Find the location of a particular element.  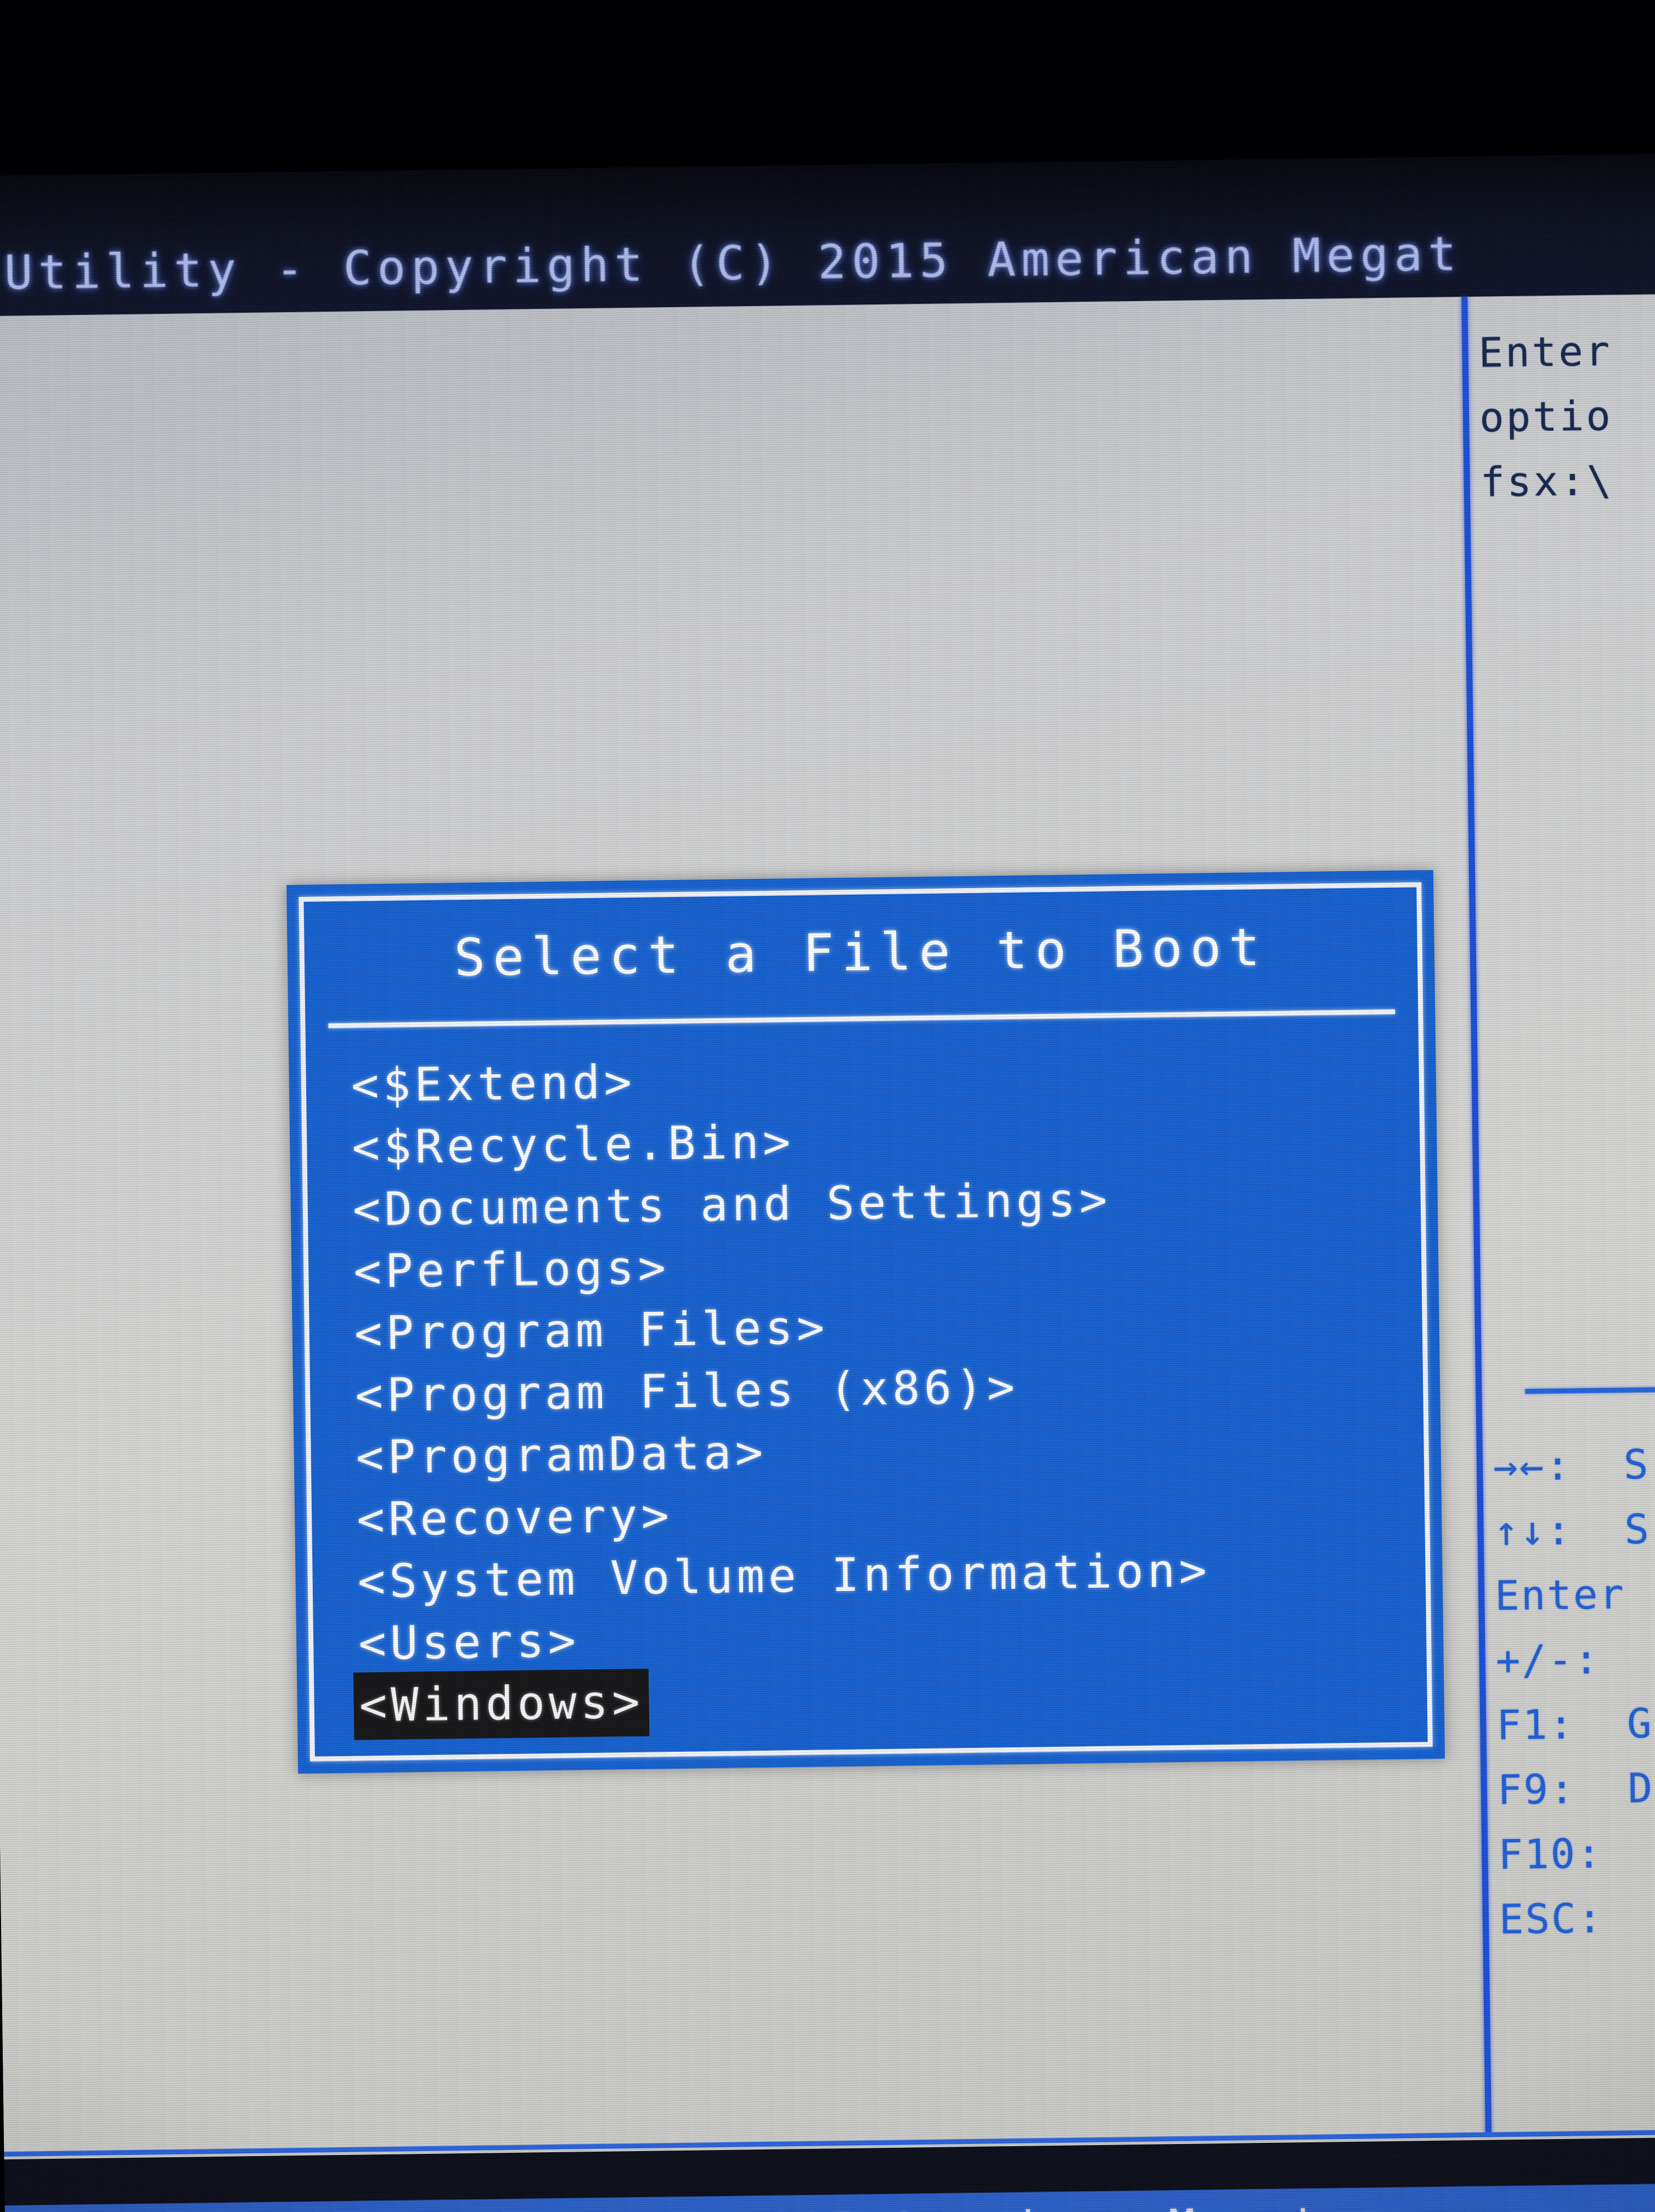

file-item-label: <Documents and Settings> is located at coordinates (731, 1205).